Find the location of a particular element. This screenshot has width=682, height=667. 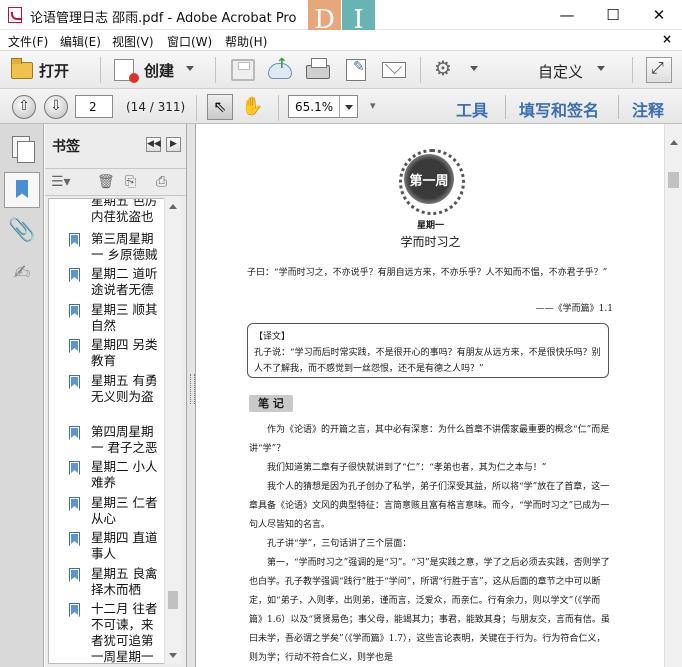

customize-menu: 自定义 is located at coordinates (560, 71).